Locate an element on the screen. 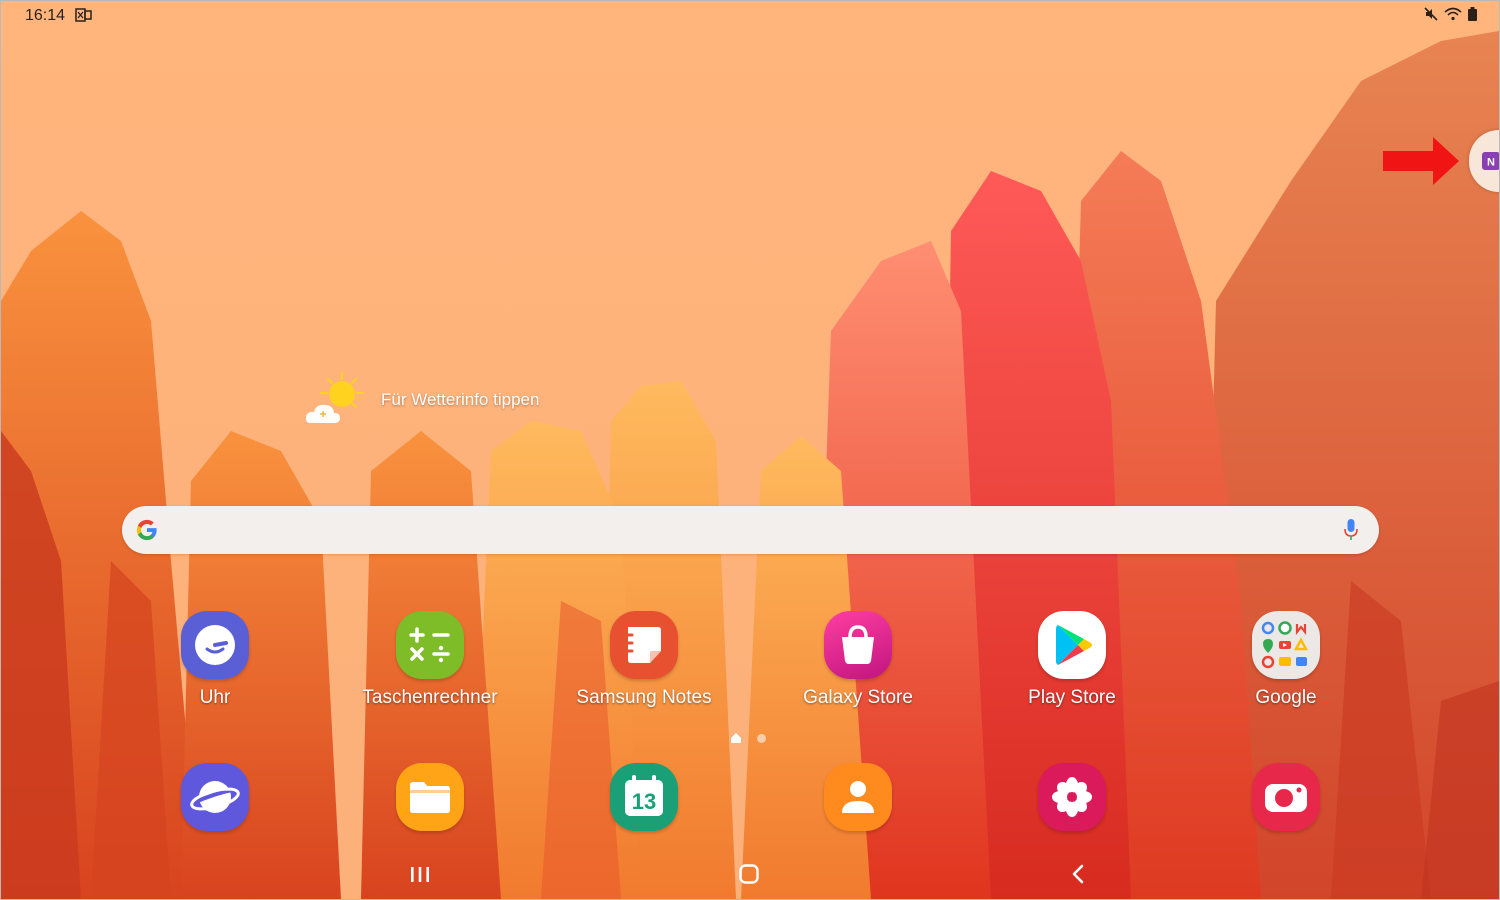  internet-icon is located at coordinates (215, 797).